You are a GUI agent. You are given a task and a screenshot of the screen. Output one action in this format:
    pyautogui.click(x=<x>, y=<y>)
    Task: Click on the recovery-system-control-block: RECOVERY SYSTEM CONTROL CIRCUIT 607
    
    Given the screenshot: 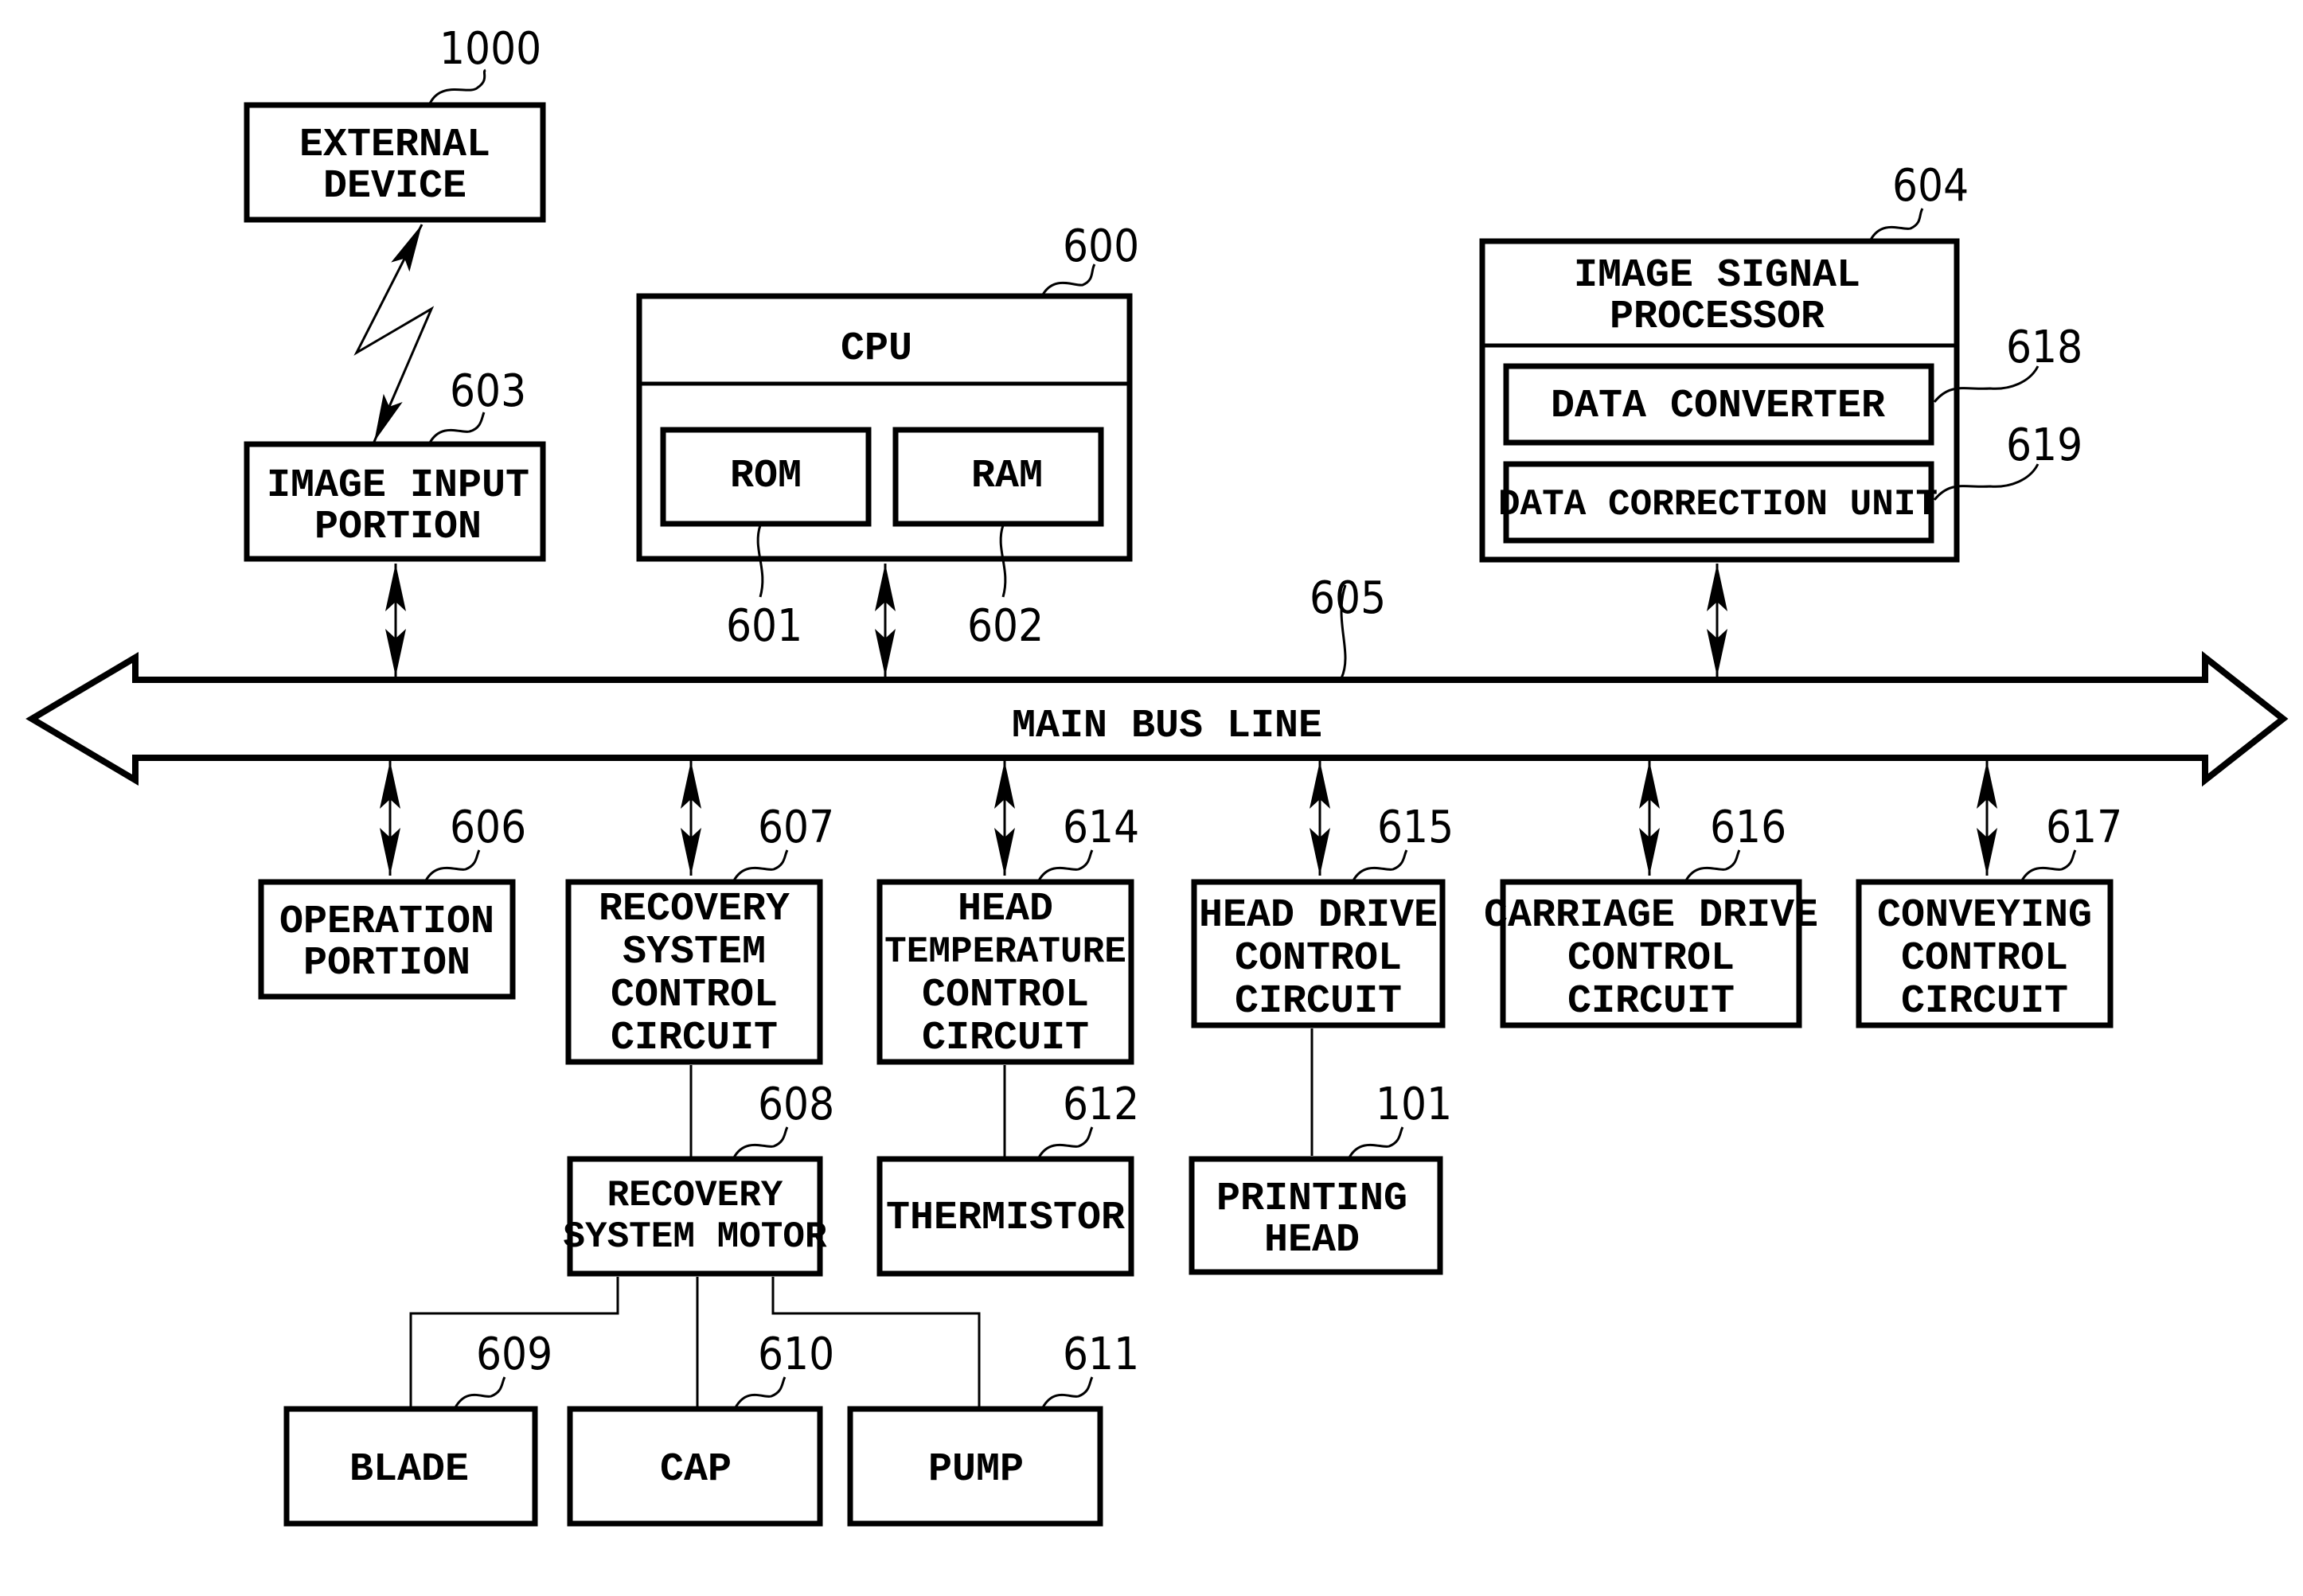 What is the action you would take?
    pyautogui.click(x=700, y=934)
    